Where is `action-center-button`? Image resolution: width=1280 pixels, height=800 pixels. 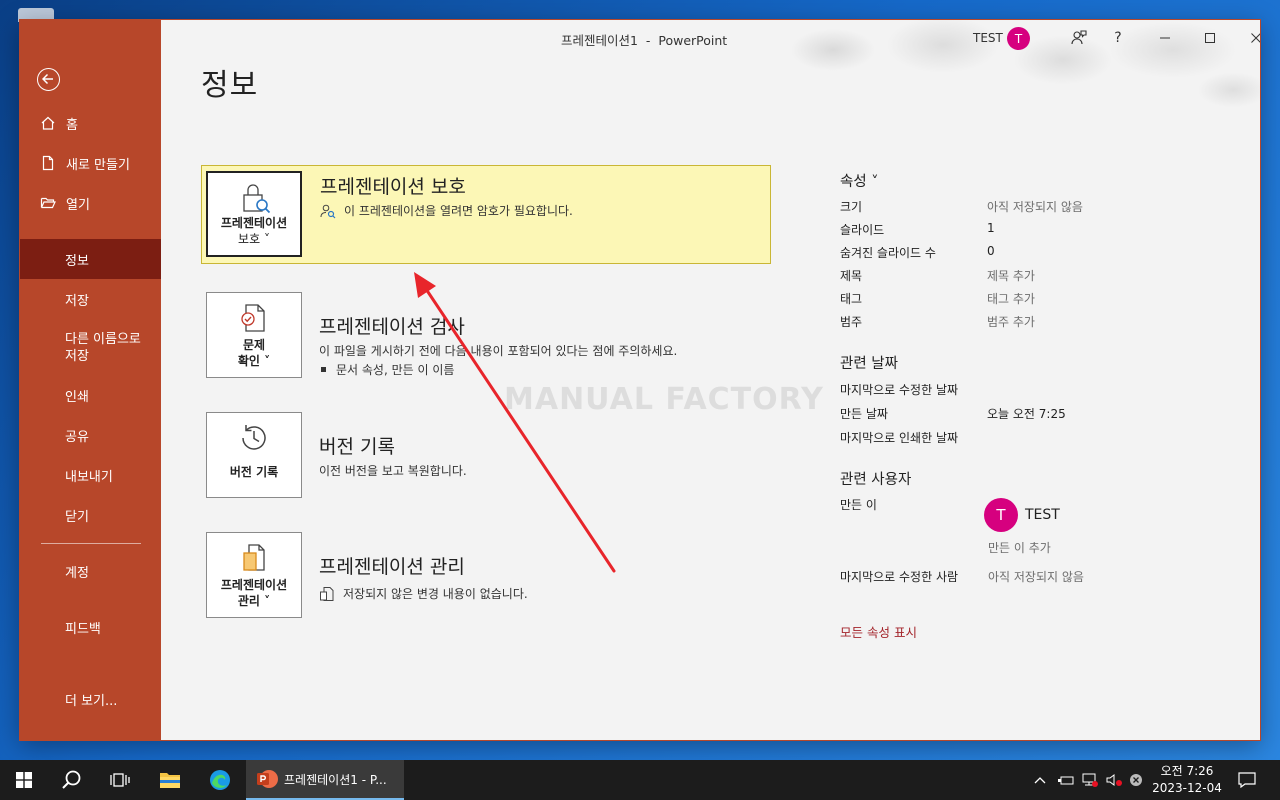
action-center-button is located at coordinates (1247, 780).